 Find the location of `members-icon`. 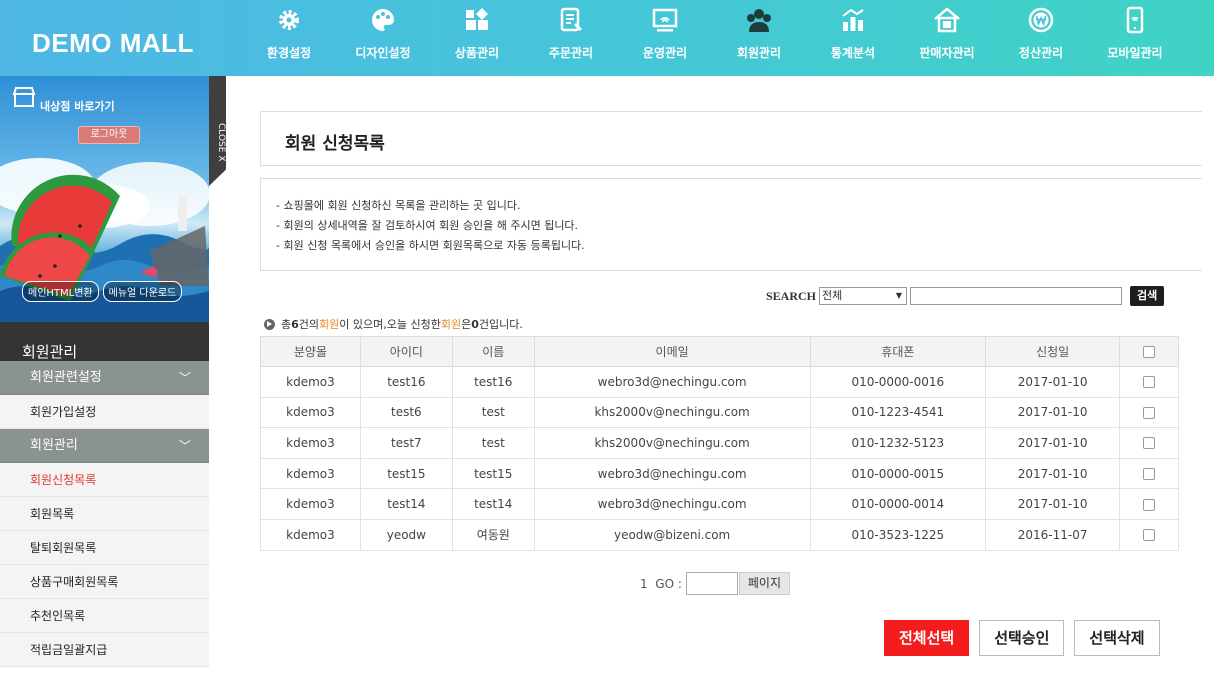

members-icon is located at coordinates (759, 20).